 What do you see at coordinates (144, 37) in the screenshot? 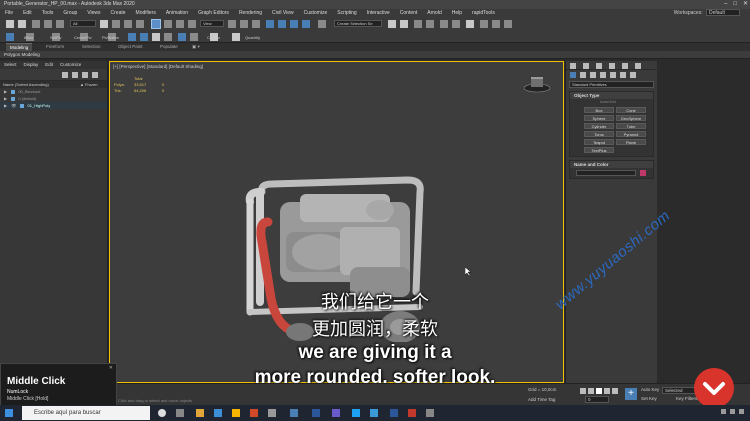
I see `arrange-tool-icon` at bounding box center [144, 37].